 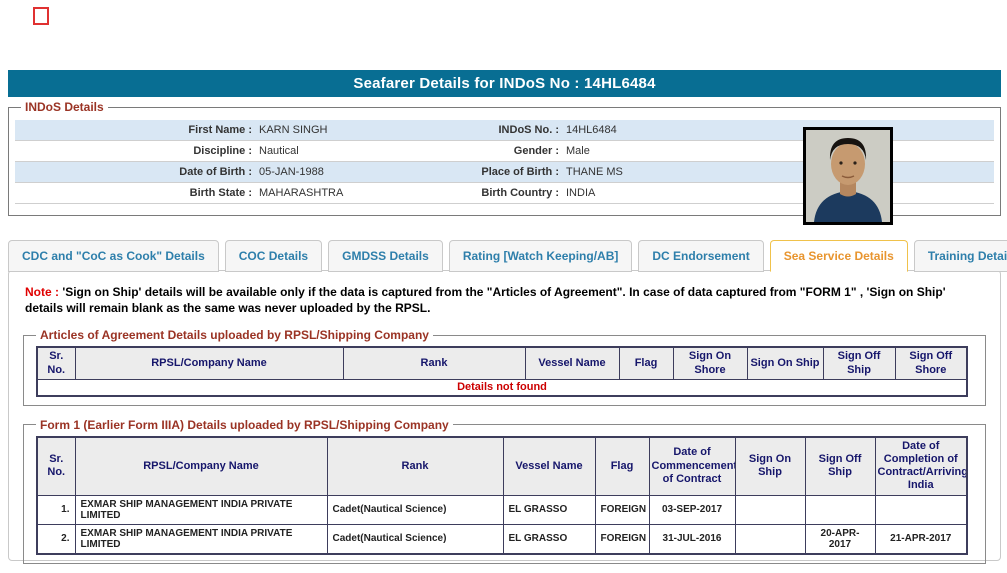 What do you see at coordinates (220, 130) in the screenshot?
I see `first-name-label: First Name :` at bounding box center [220, 130].